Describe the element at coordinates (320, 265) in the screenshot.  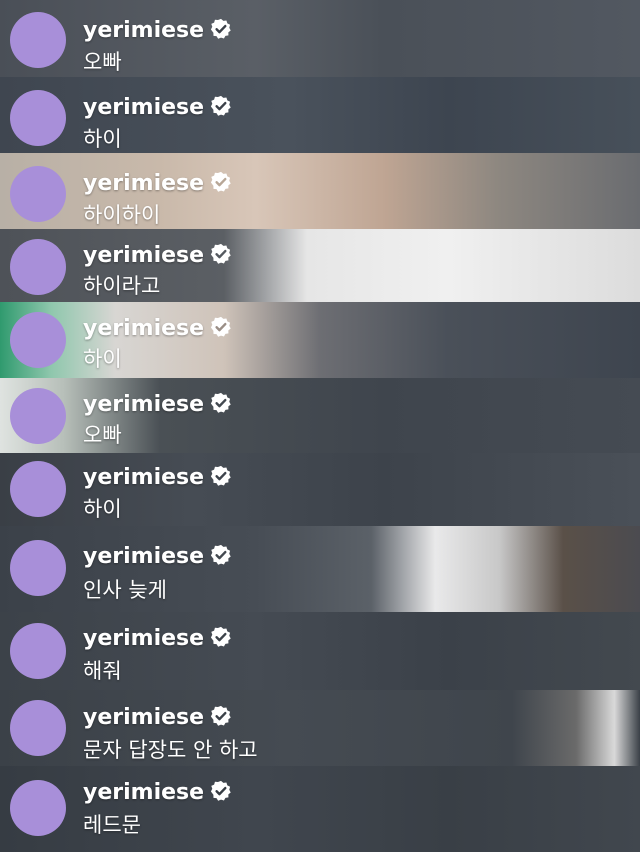
I see `comment-row: yerimiese 하이라고` at that location.